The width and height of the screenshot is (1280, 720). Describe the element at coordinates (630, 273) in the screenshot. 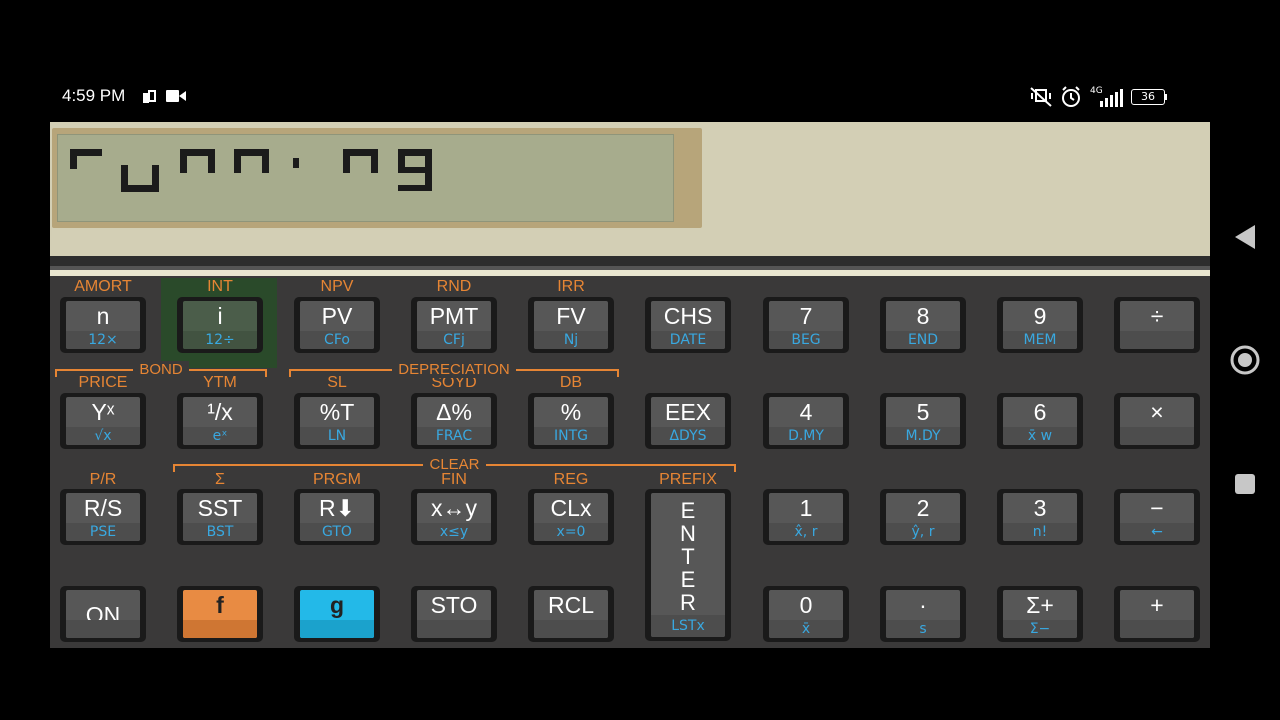

I see `separator-line` at that location.